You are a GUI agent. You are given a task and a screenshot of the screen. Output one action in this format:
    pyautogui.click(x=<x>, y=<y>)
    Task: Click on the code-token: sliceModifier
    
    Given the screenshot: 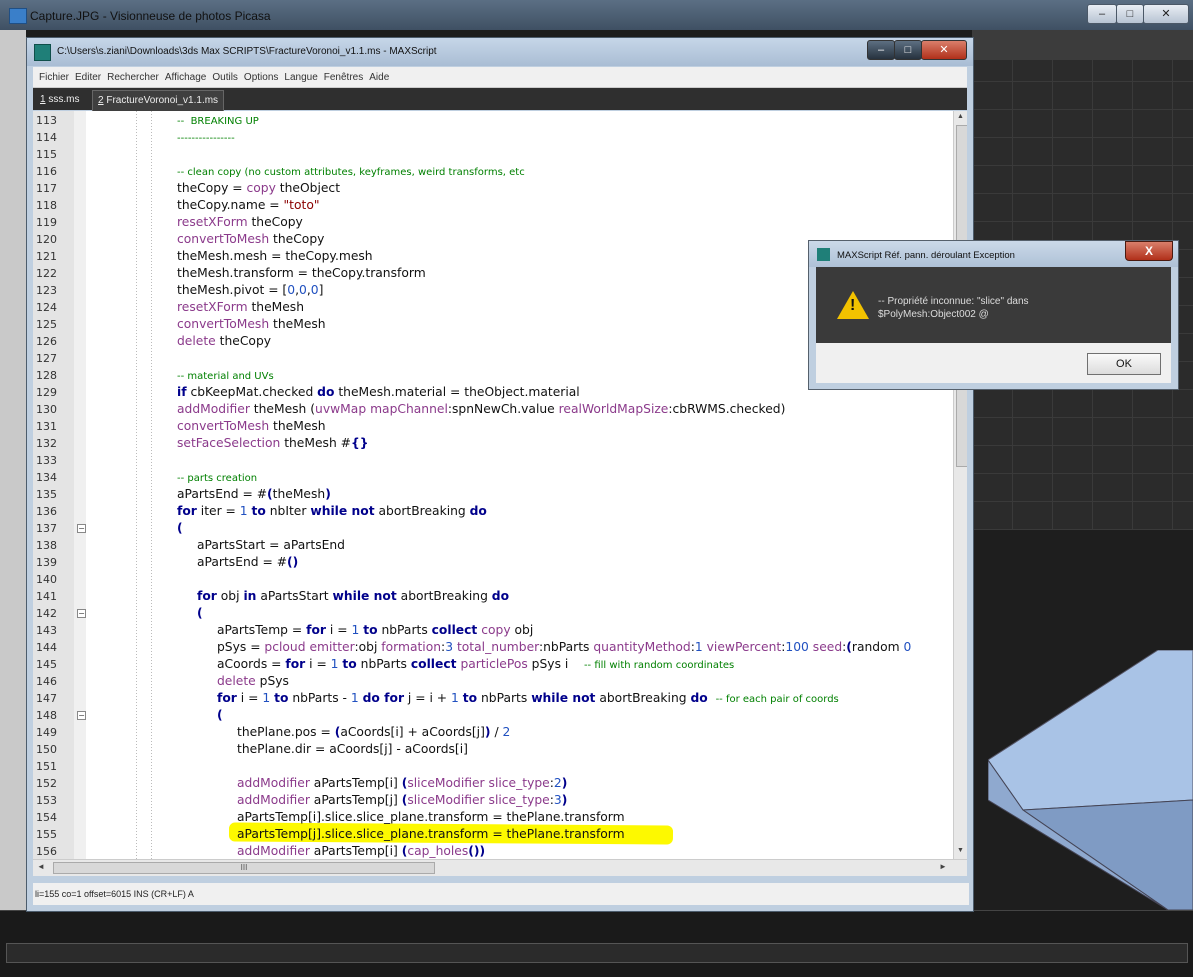 What is the action you would take?
    pyautogui.click(x=446, y=800)
    